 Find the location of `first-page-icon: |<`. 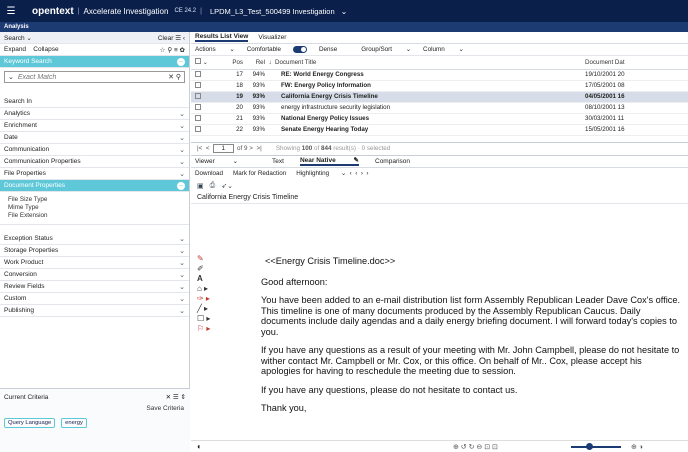

first-page-icon: |< is located at coordinates (199, 148).